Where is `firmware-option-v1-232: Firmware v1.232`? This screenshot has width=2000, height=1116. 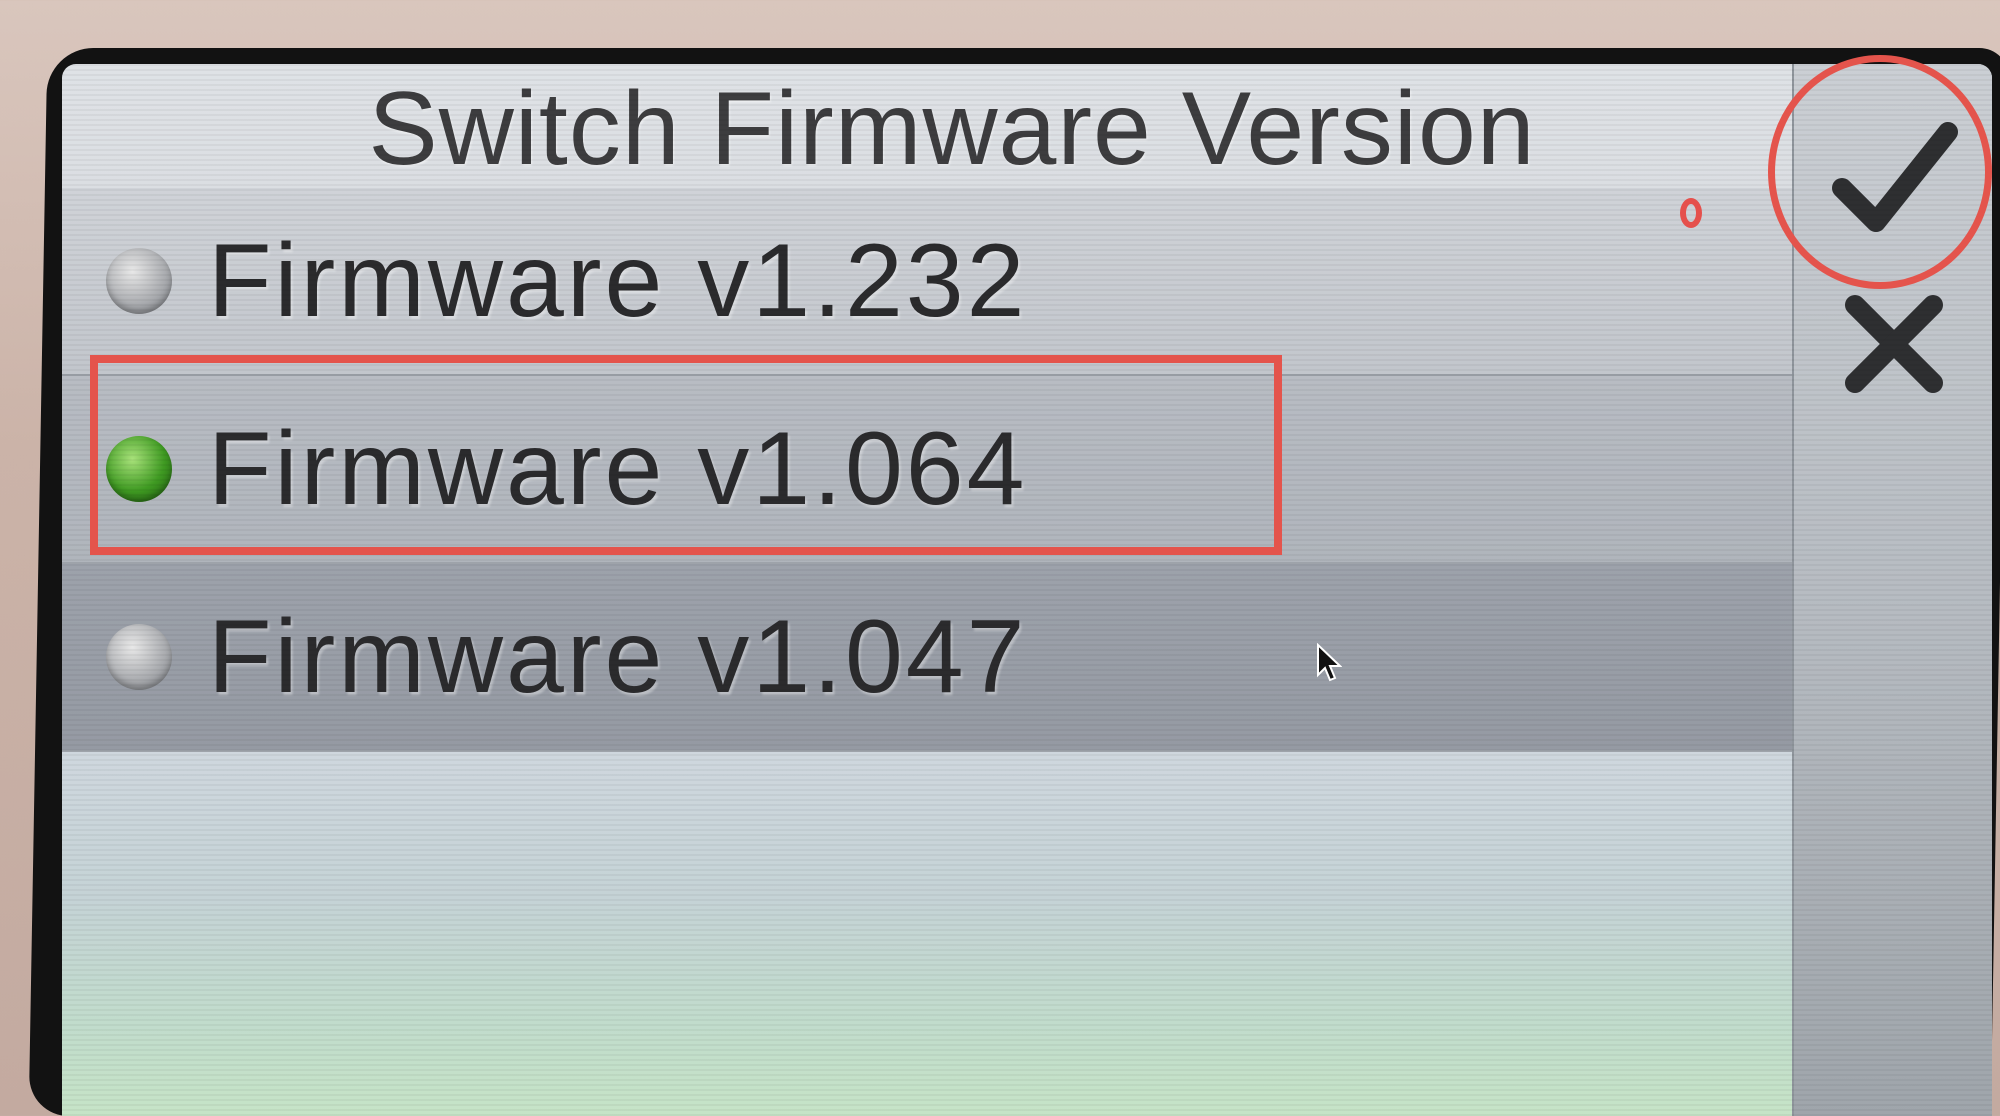
firmware-option-v1-232: Firmware v1.232 is located at coordinates (927, 282).